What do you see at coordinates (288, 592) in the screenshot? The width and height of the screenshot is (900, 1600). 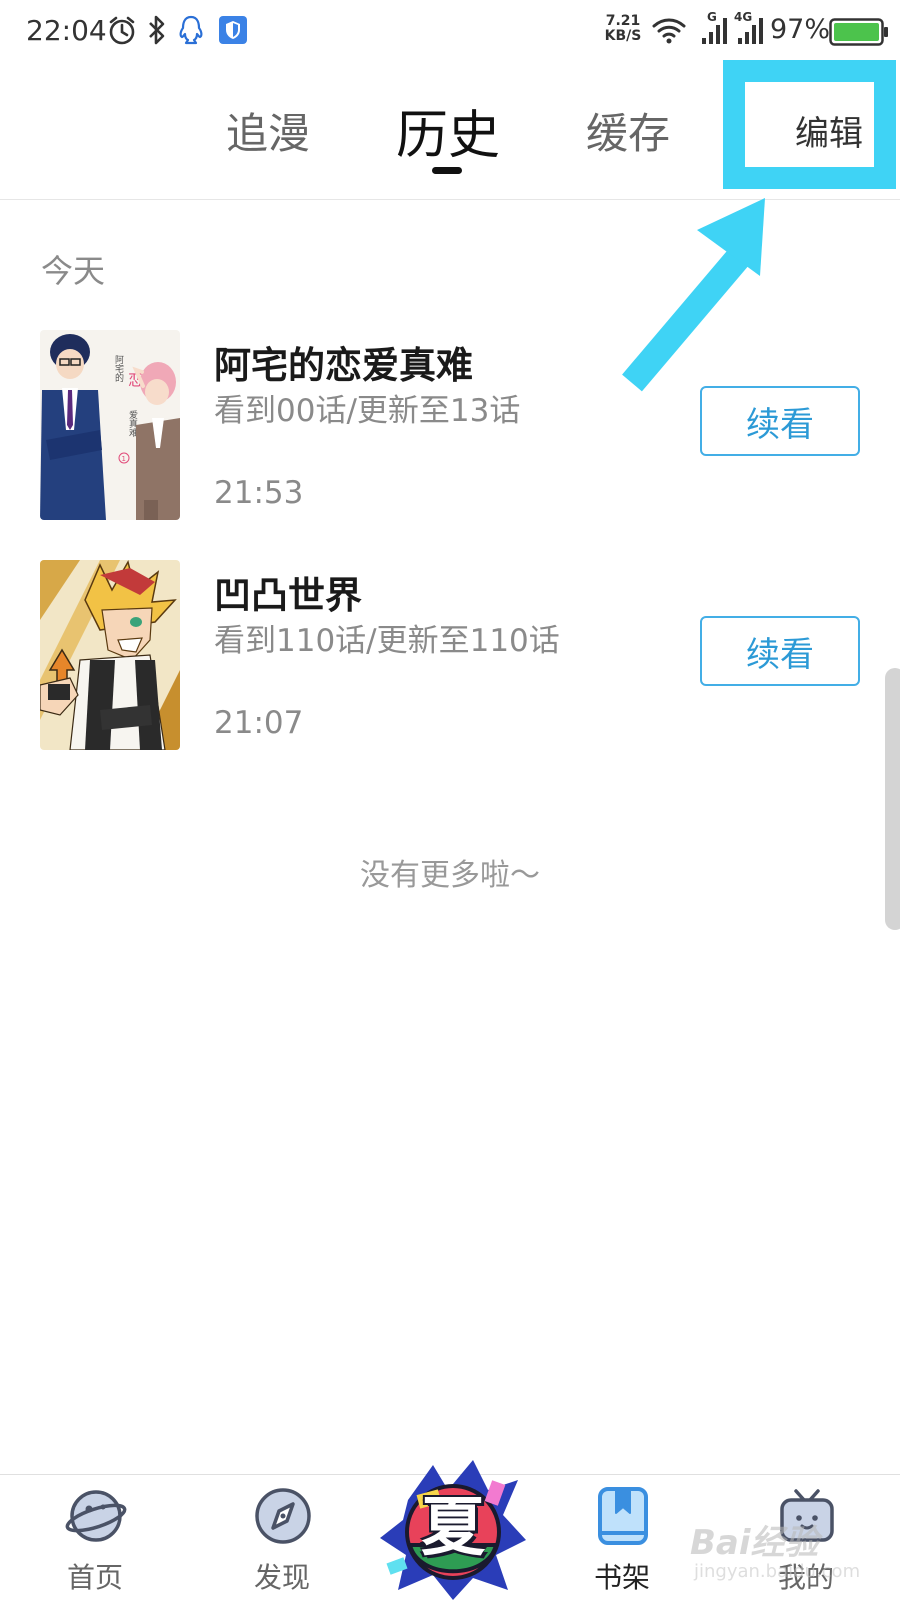 I see `comic-title: 凹凸世界` at bounding box center [288, 592].